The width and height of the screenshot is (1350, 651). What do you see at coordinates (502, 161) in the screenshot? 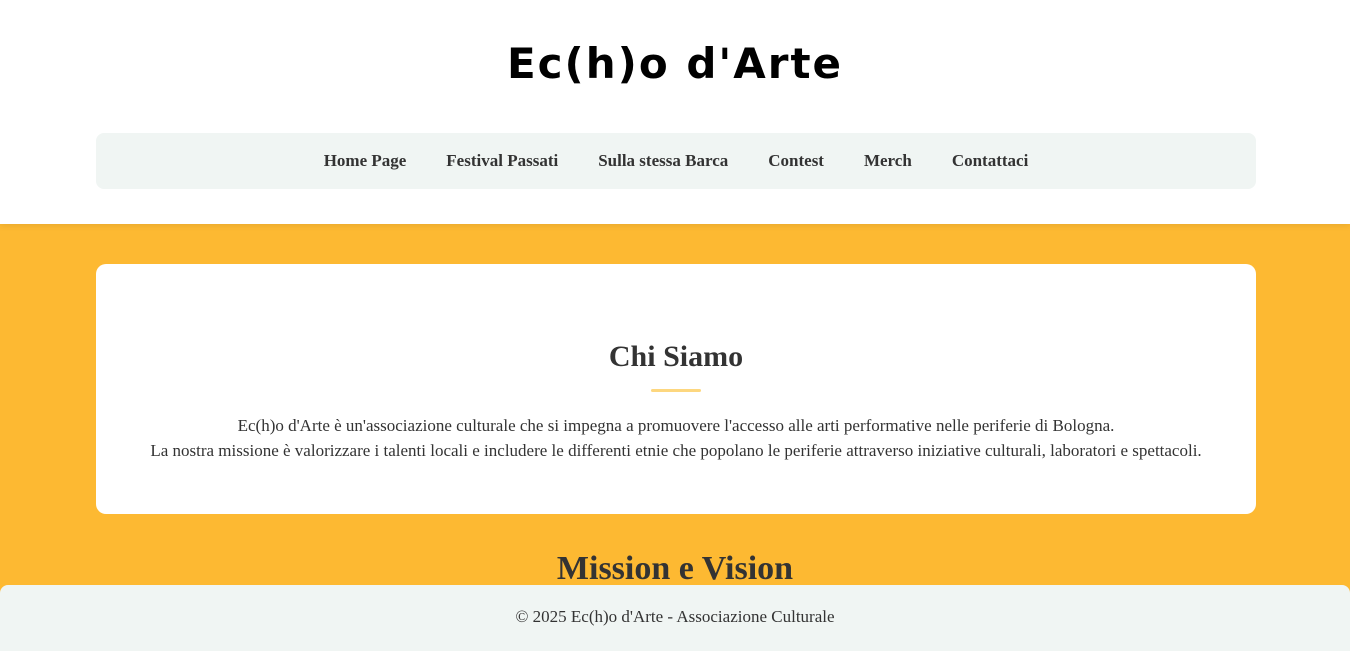
I see `nav-link-festival-passati: Festival Passati` at bounding box center [502, 161].